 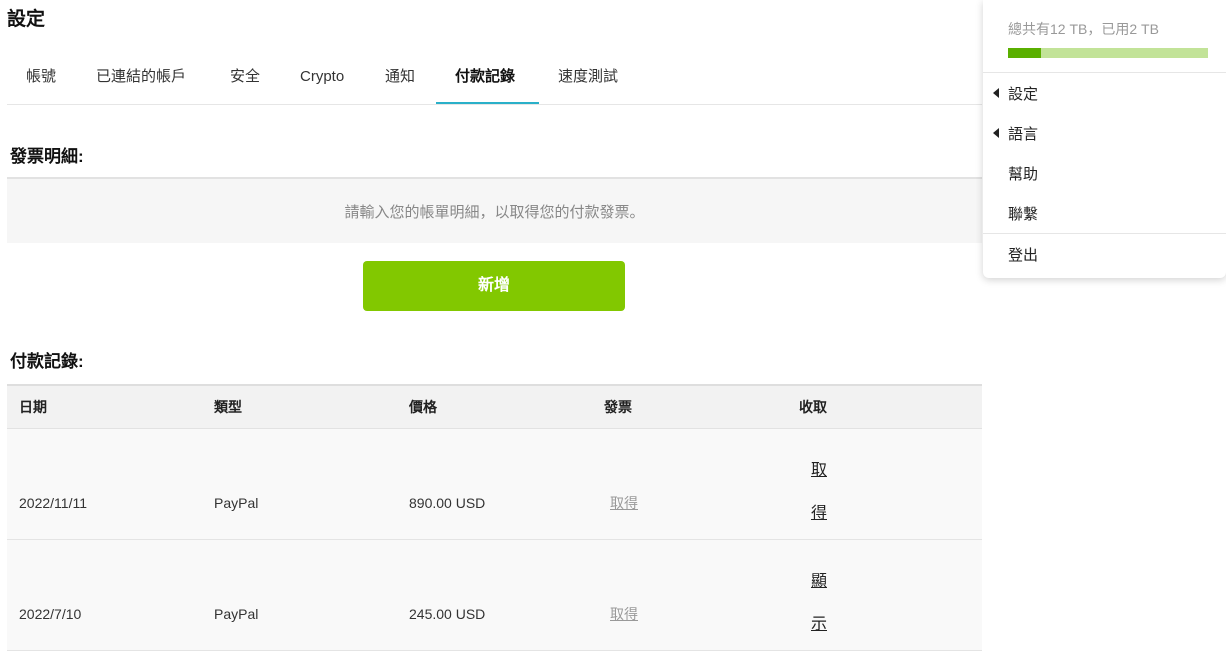 I want to click on menu-item-settings: 設定, so click(x=1016, y=93).